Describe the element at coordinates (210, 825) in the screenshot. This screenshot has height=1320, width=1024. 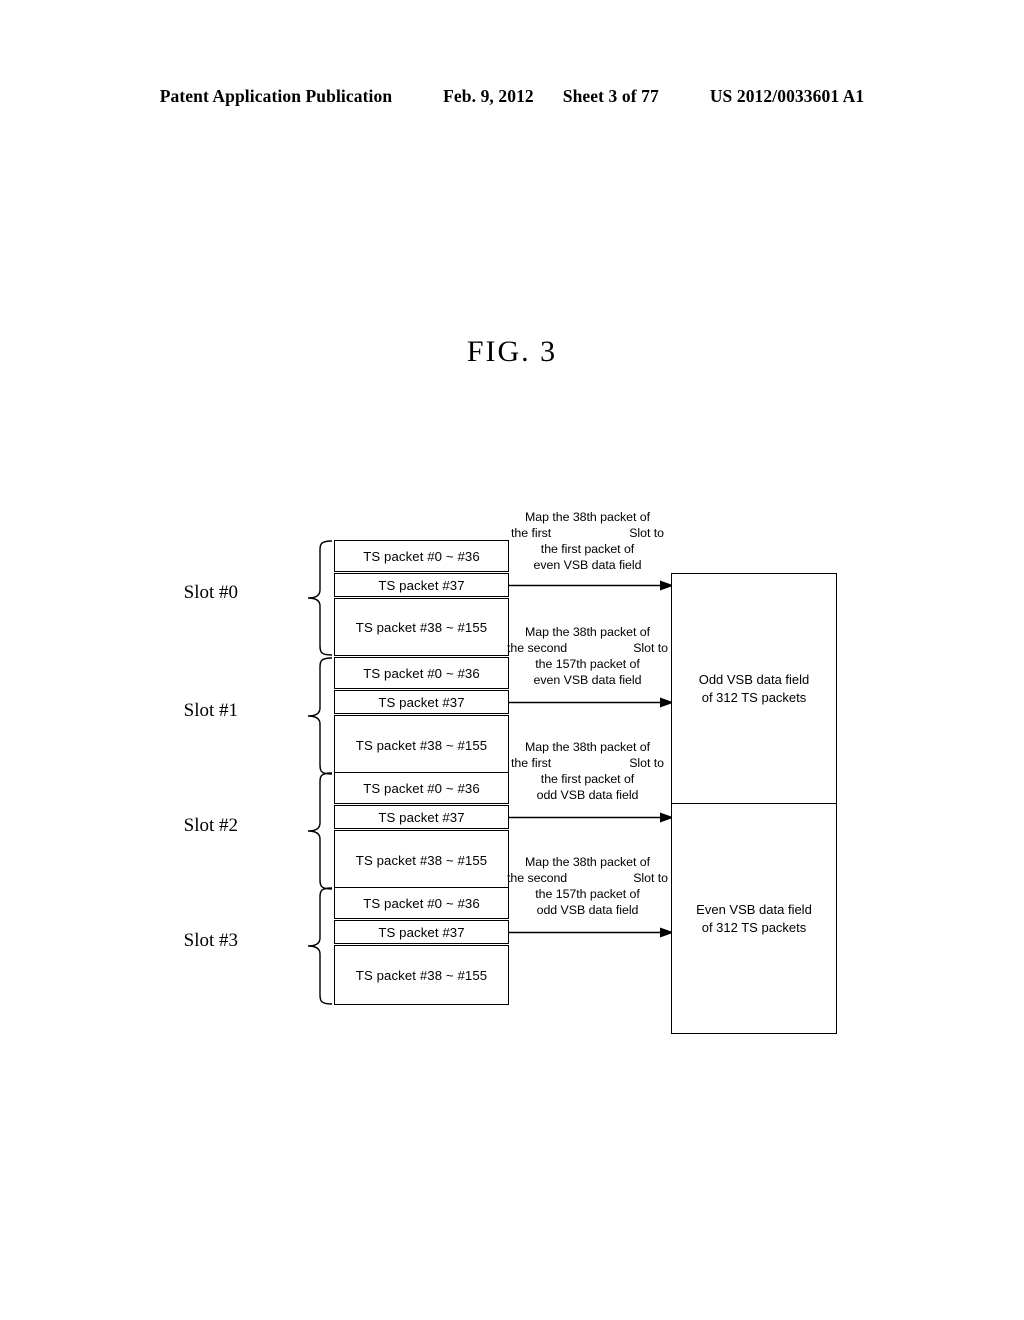
I see `slot-label-2: Slot #2` at that location.